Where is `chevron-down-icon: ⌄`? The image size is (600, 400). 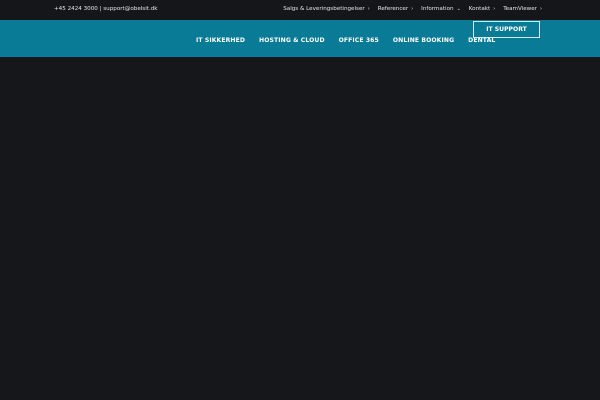
chevron-down-icon: ⌄ is located at coordinates (458, 8).